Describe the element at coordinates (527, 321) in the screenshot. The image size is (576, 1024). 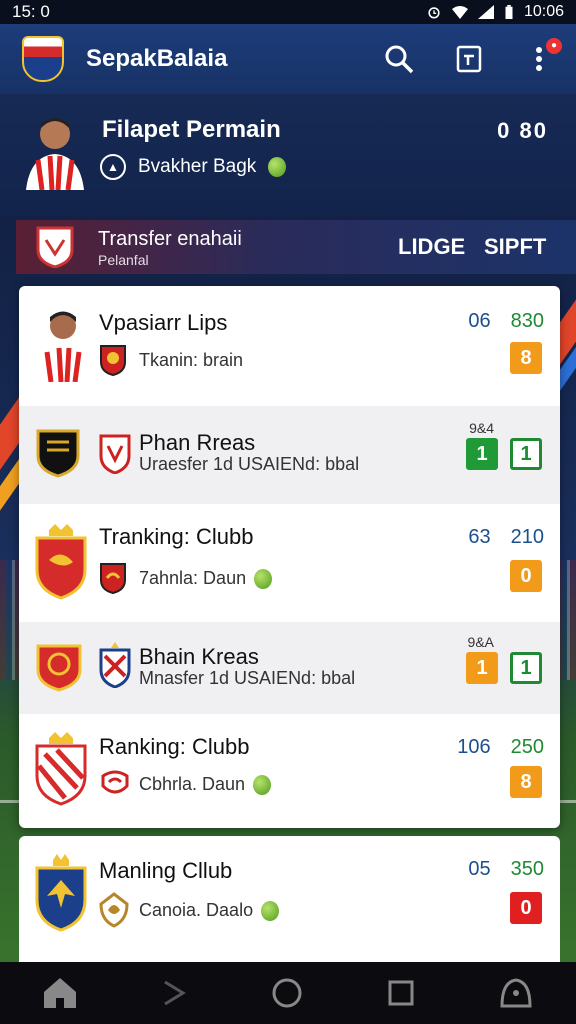
I see `row-num-2: 830` at that location.